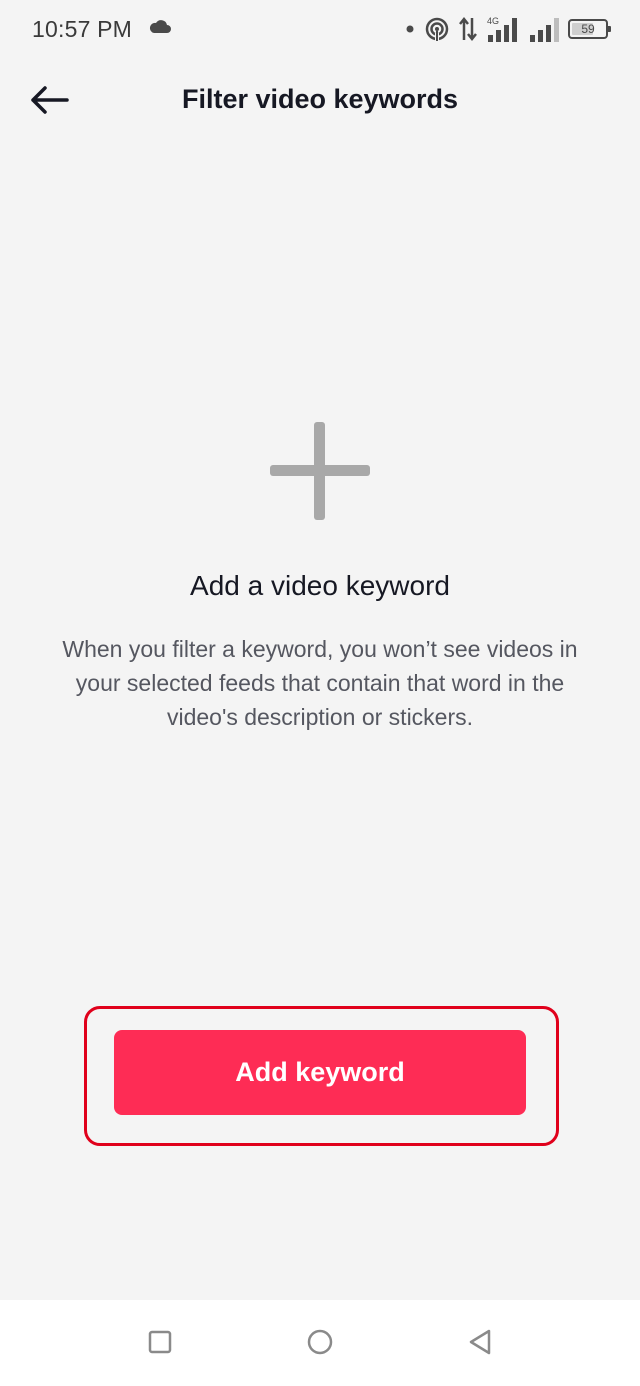 Image resolution: width=640 pixels, height=1386 pixels. I want to click on recents-square-icon, so click(160, 1344).